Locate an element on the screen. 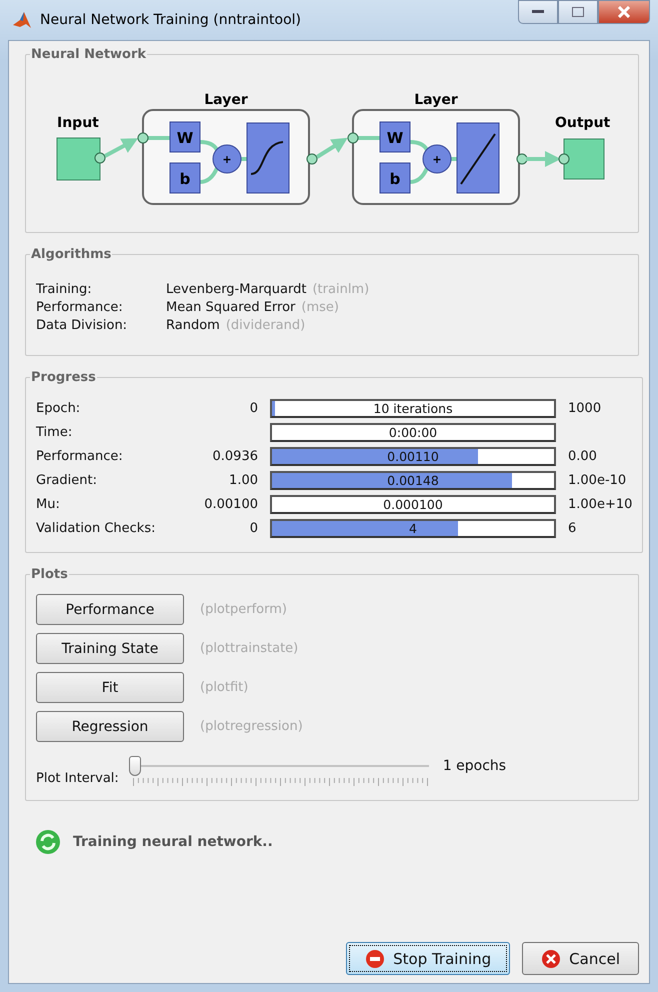  progress-reading: 10 iterations is located at coordinates (413, 408).